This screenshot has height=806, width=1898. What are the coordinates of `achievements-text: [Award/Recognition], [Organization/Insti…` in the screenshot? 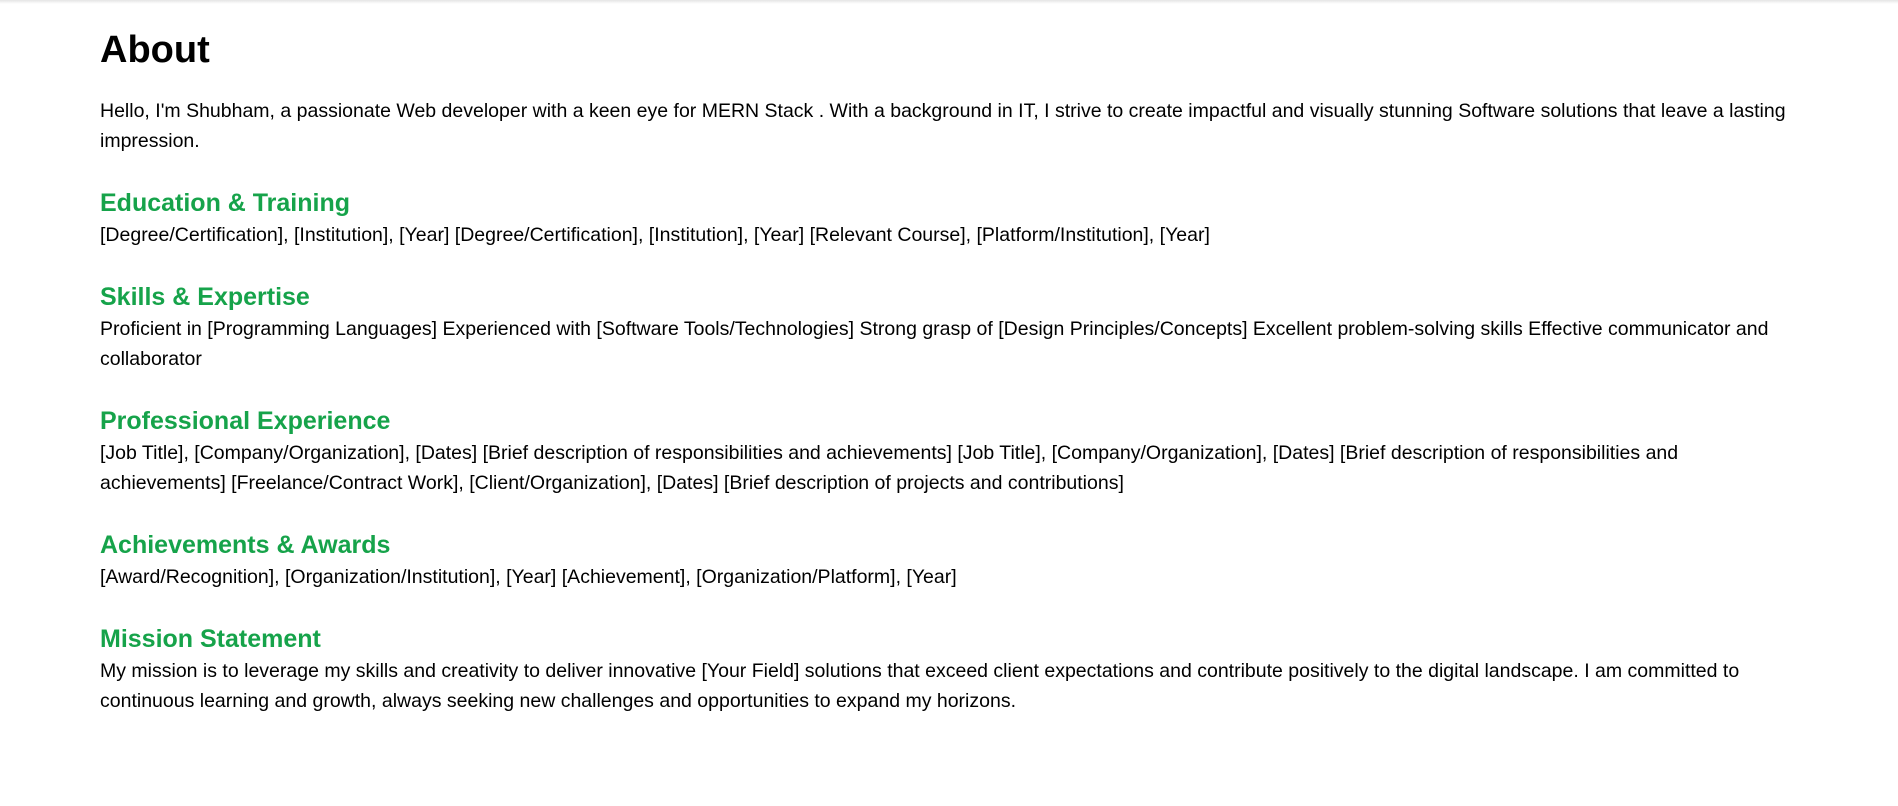 It's located at (528, 577).